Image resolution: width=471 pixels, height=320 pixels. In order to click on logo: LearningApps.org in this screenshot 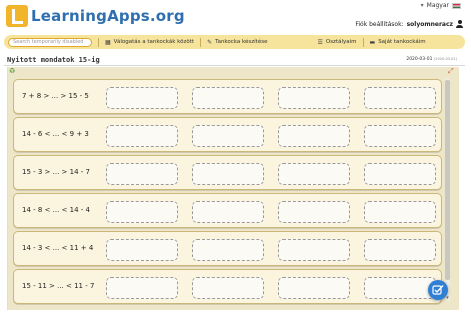, I will do `click(95, 16)`.